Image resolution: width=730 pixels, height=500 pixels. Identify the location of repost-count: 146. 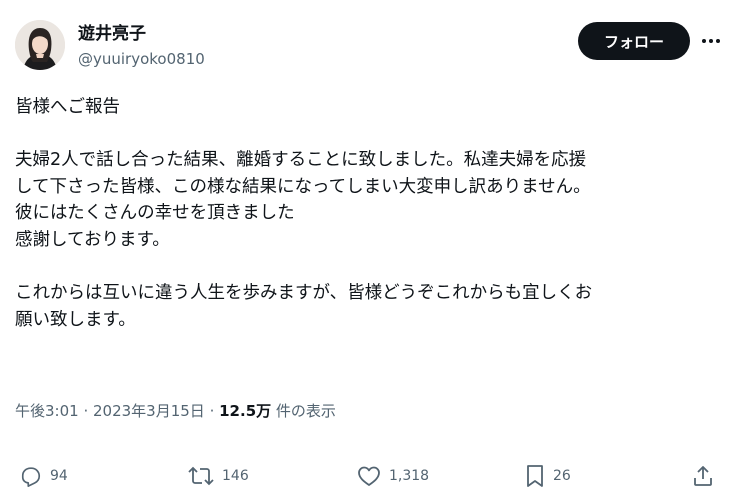
(235, 476).